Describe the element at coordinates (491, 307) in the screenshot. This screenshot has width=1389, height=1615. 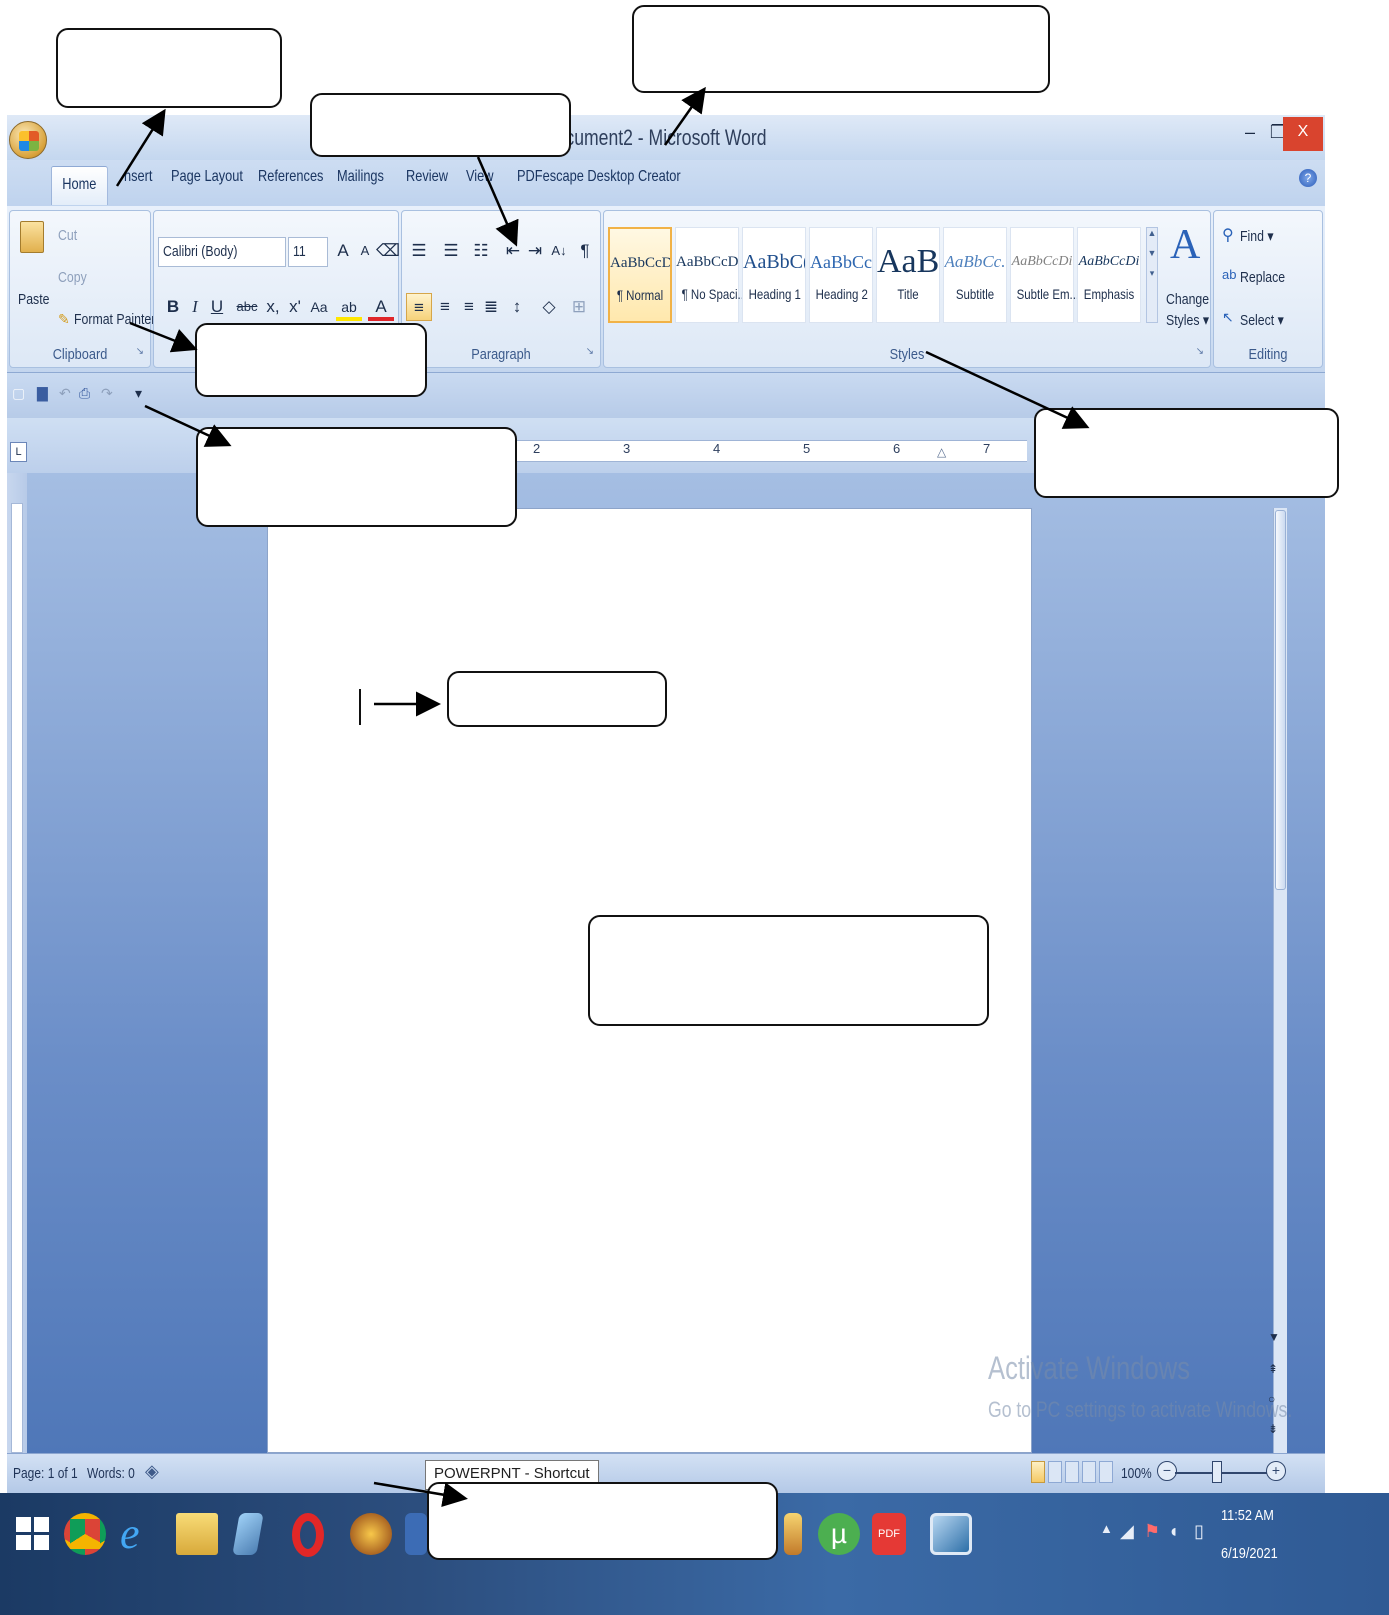
I see `justify-icon: ≣` at that location.